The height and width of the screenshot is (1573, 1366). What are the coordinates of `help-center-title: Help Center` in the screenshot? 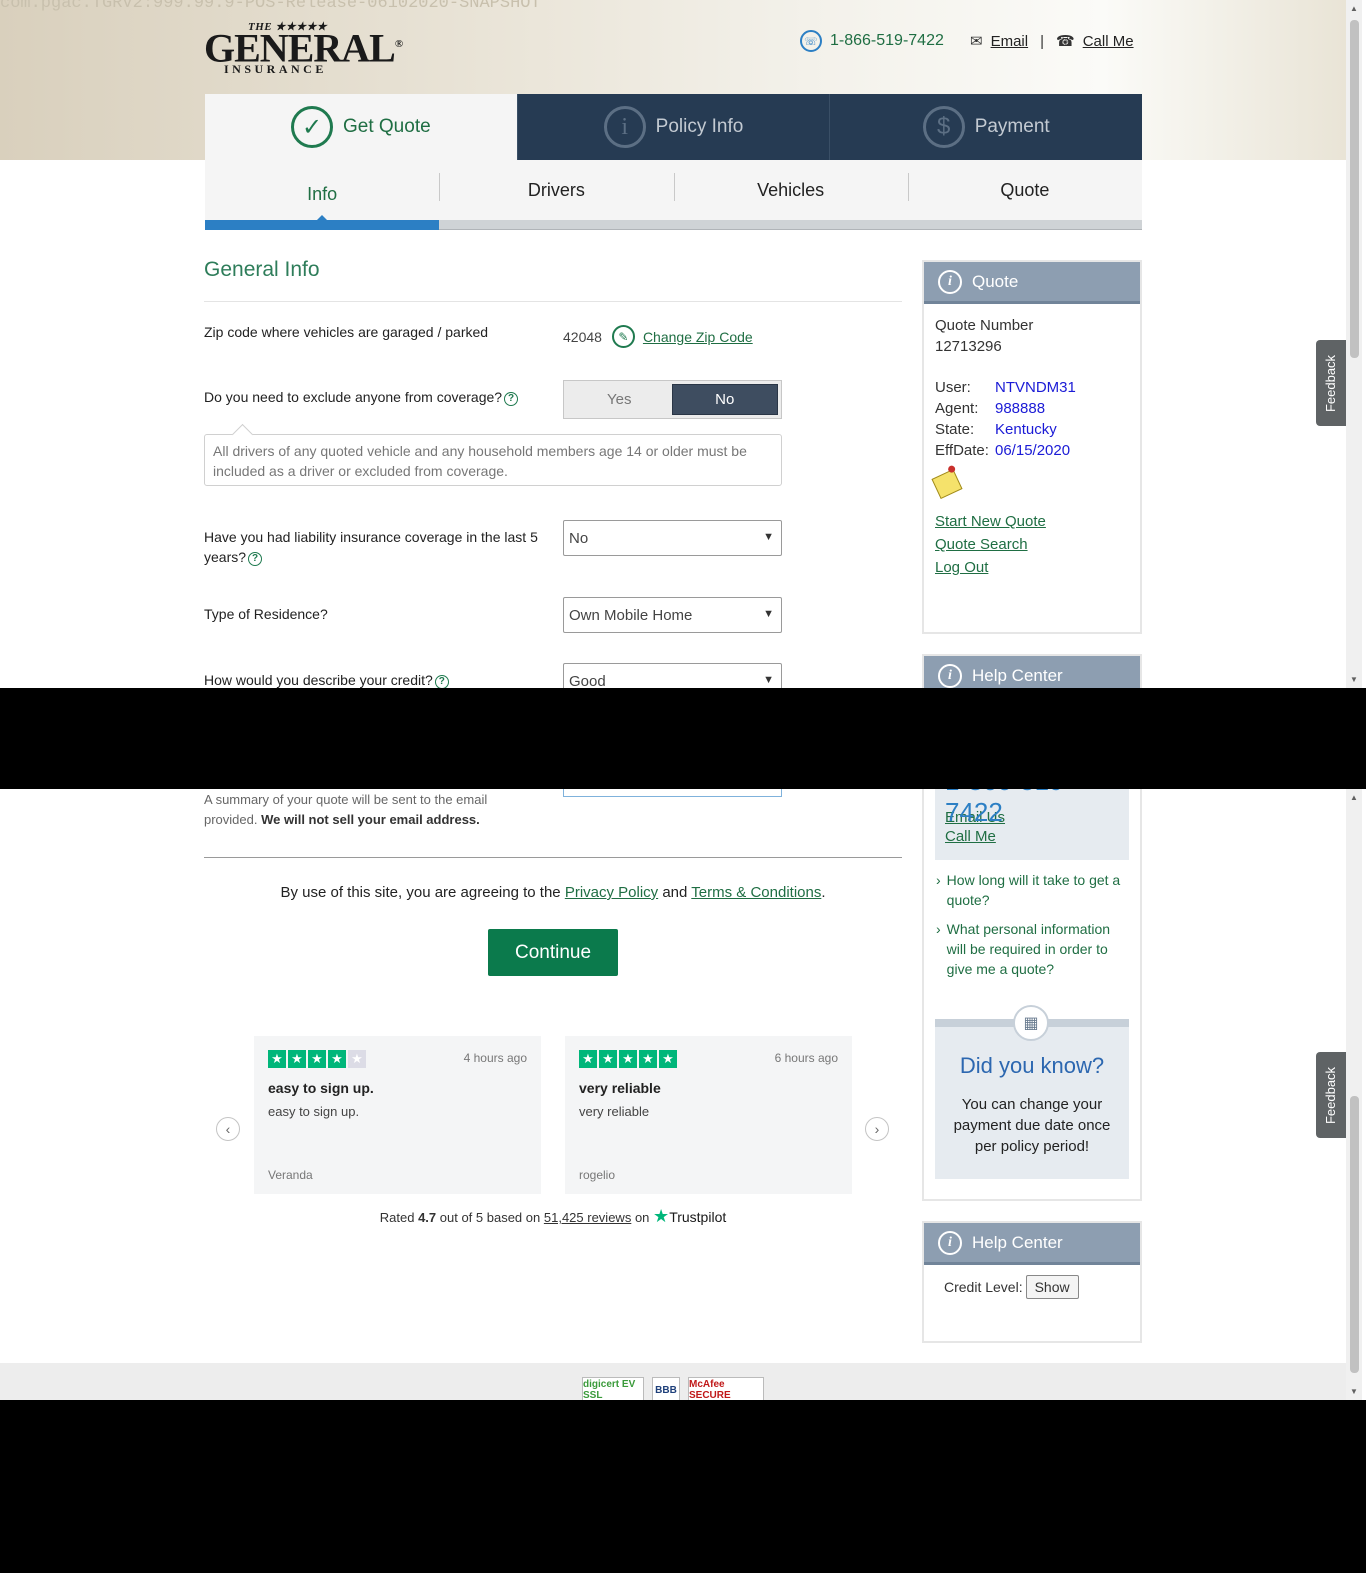 It's located at (1017, 1242).